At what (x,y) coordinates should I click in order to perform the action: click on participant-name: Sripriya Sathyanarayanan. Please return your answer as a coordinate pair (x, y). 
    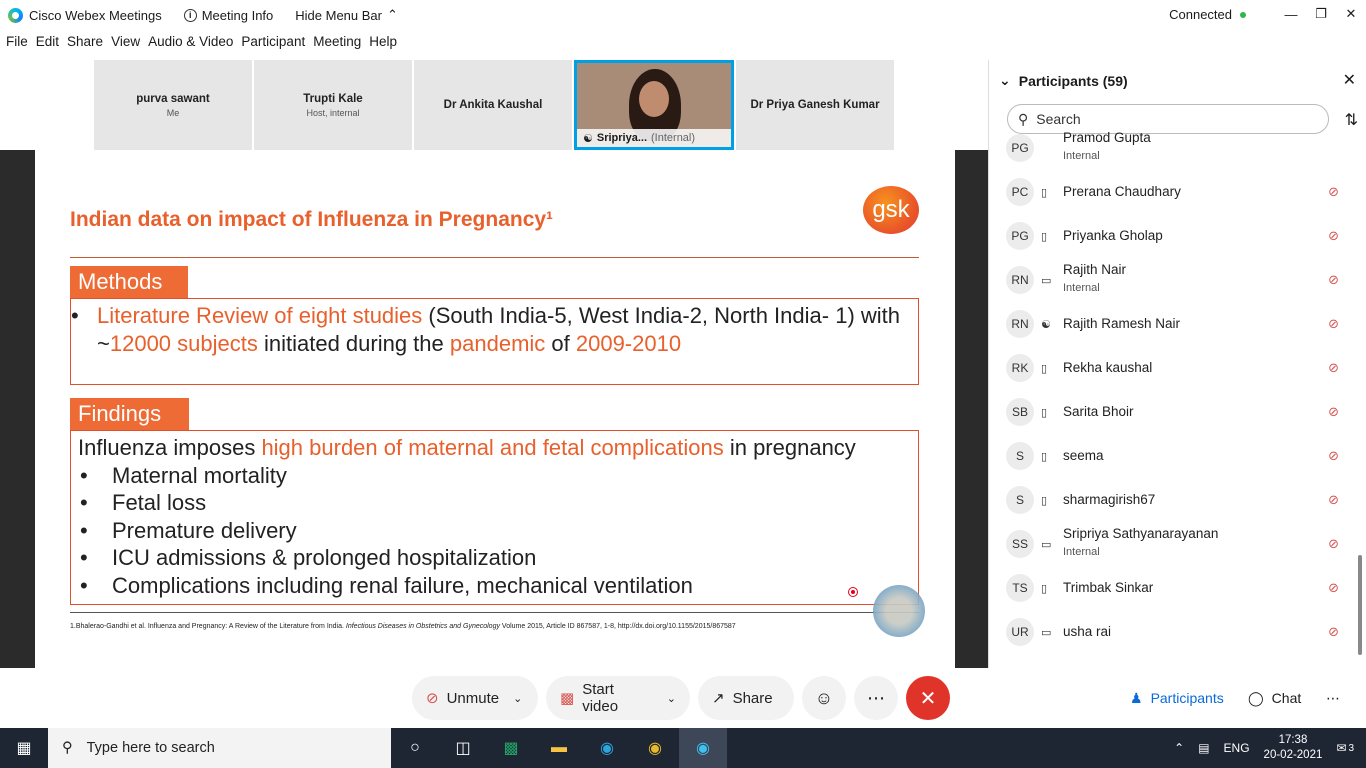
    Looking at the image, I should click on (1141, 533).